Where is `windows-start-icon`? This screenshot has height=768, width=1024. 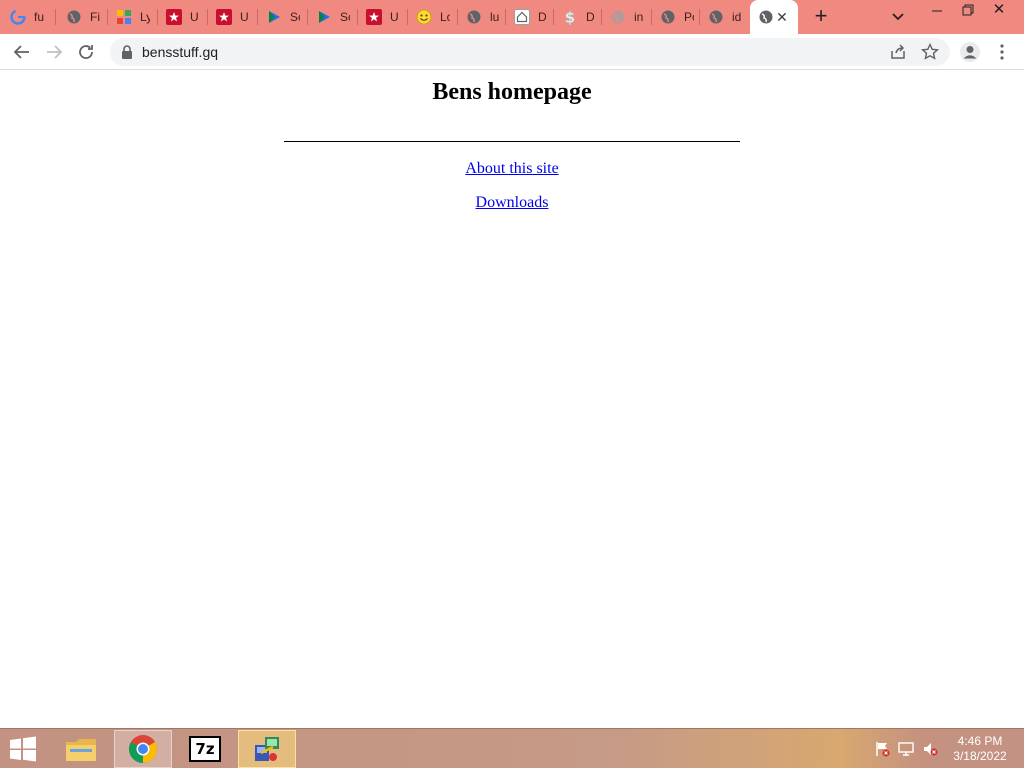
windows-start-icon is located at coordinates (23, 749).